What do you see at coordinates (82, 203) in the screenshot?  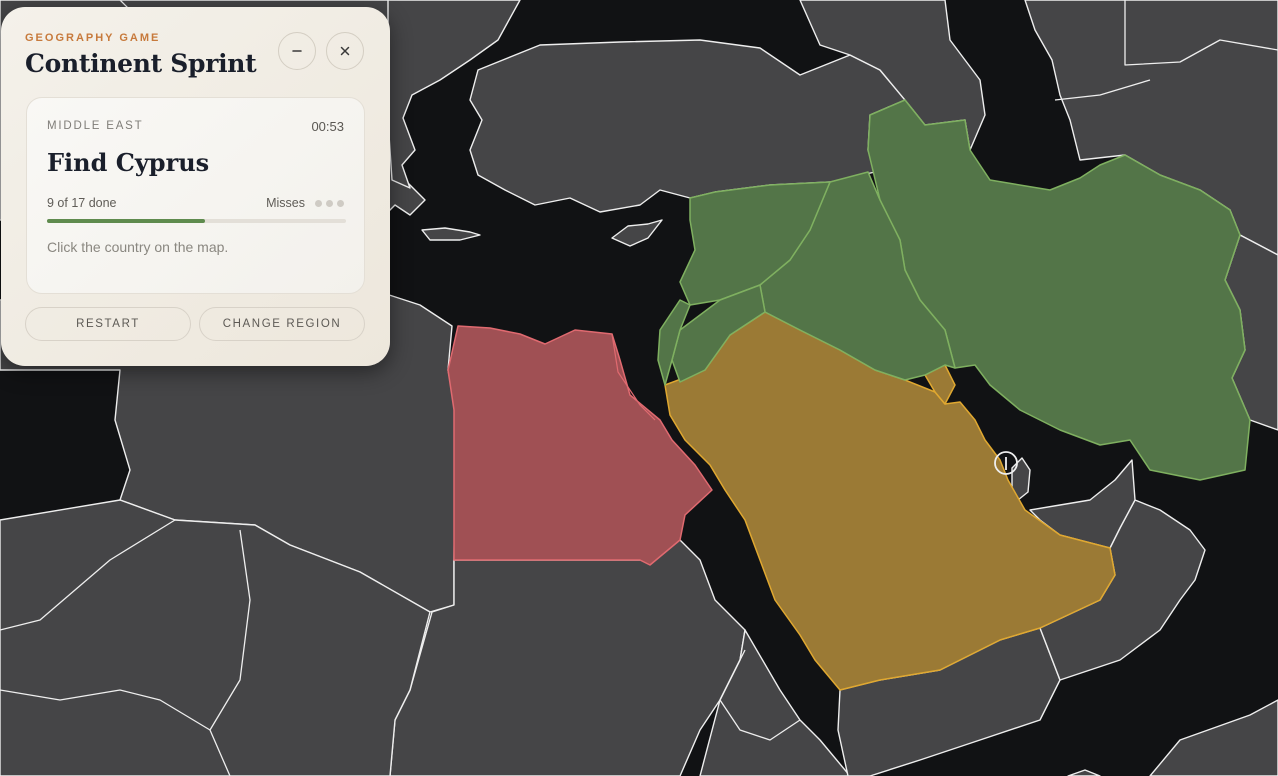 I see `progress-text: 9 of 17 done` at bounding box center [82, 203].